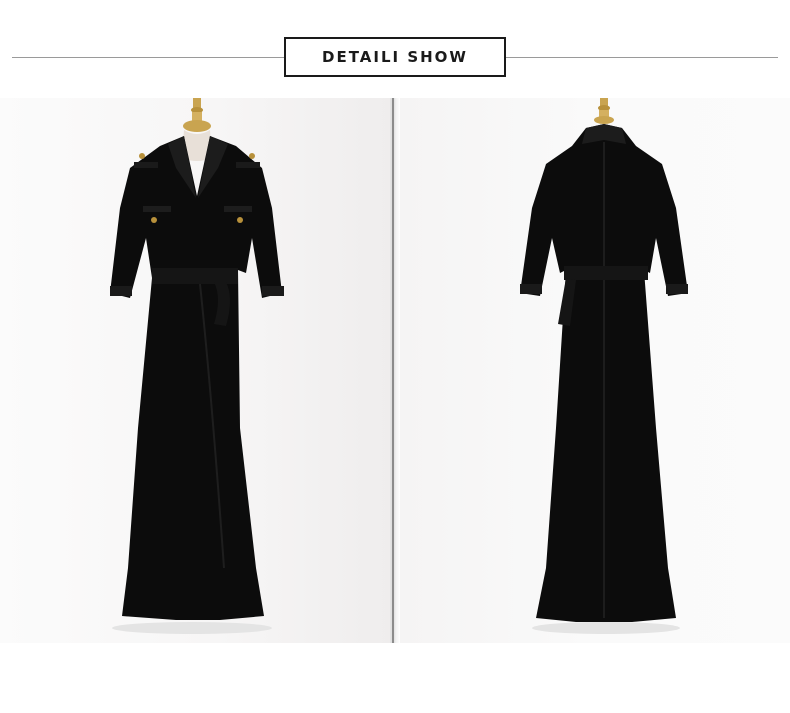 The image size is (790, 713). Describe the element at coordinates (642, 57) in the screenshot. I see `header-rule-right` at that location.